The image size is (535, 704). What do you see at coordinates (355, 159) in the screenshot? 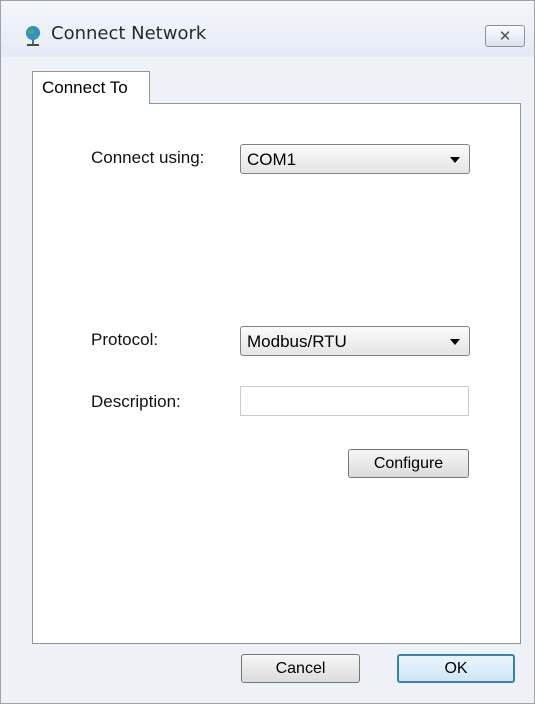
I see `connect-using-select: COM1` at bounding box center [355, 159].